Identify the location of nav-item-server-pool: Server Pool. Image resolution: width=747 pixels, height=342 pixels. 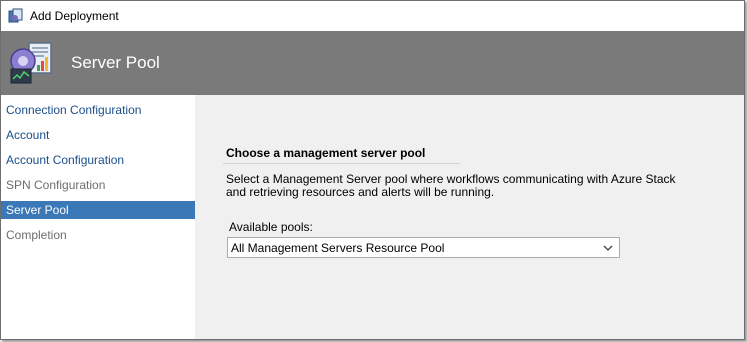
(98, 210).